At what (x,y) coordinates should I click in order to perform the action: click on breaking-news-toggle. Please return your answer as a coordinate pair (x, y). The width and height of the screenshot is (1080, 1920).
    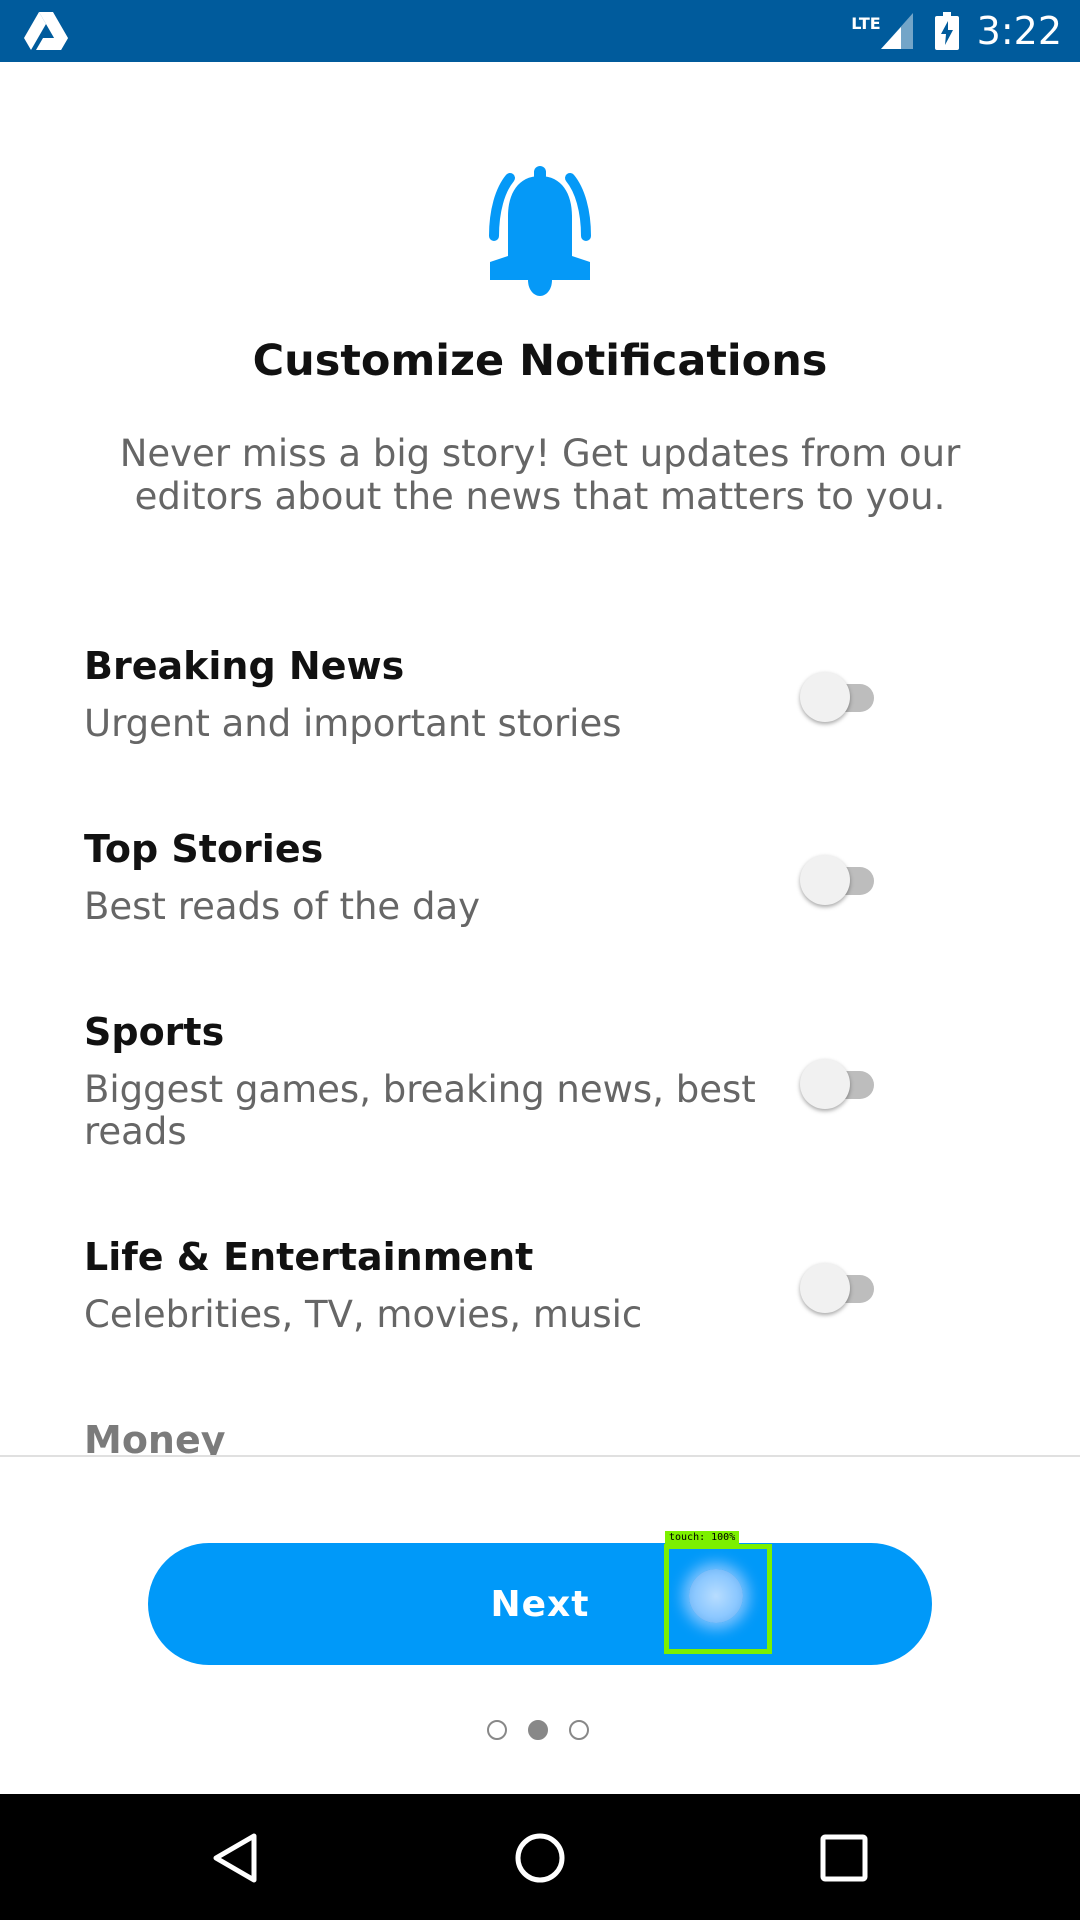
    Looking at the image, I should click on (840, 697).